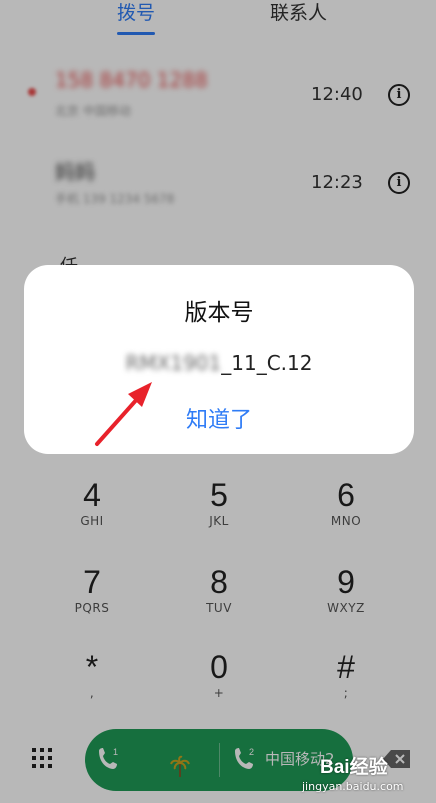 The height and width of the screenshot is (803, 436). I want to click on version-suffix: _11_C.12, so click(267, 363).